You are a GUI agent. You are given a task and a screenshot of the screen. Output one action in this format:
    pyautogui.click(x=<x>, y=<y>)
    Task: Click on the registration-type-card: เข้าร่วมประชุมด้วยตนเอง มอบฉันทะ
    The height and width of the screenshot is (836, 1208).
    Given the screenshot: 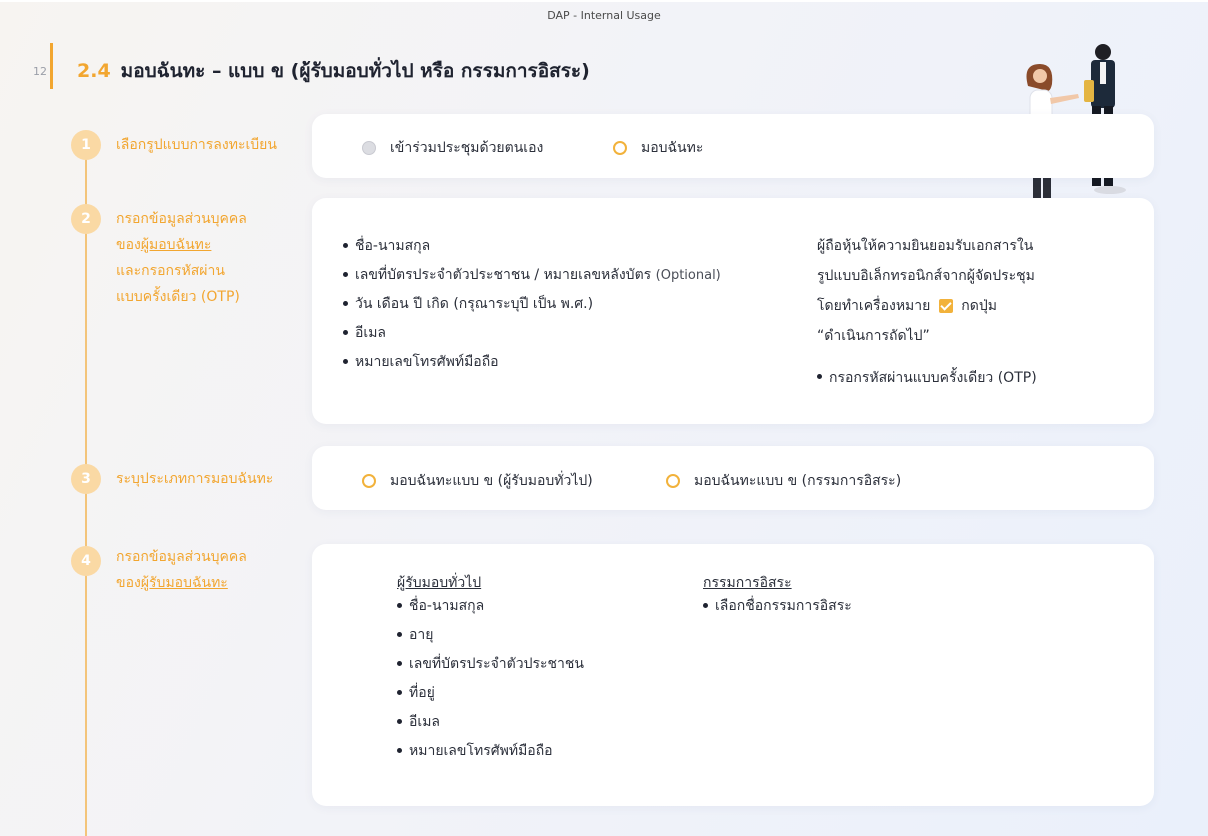 What is the action you would take?
    pyautogui.click(x=733, y=146)
    